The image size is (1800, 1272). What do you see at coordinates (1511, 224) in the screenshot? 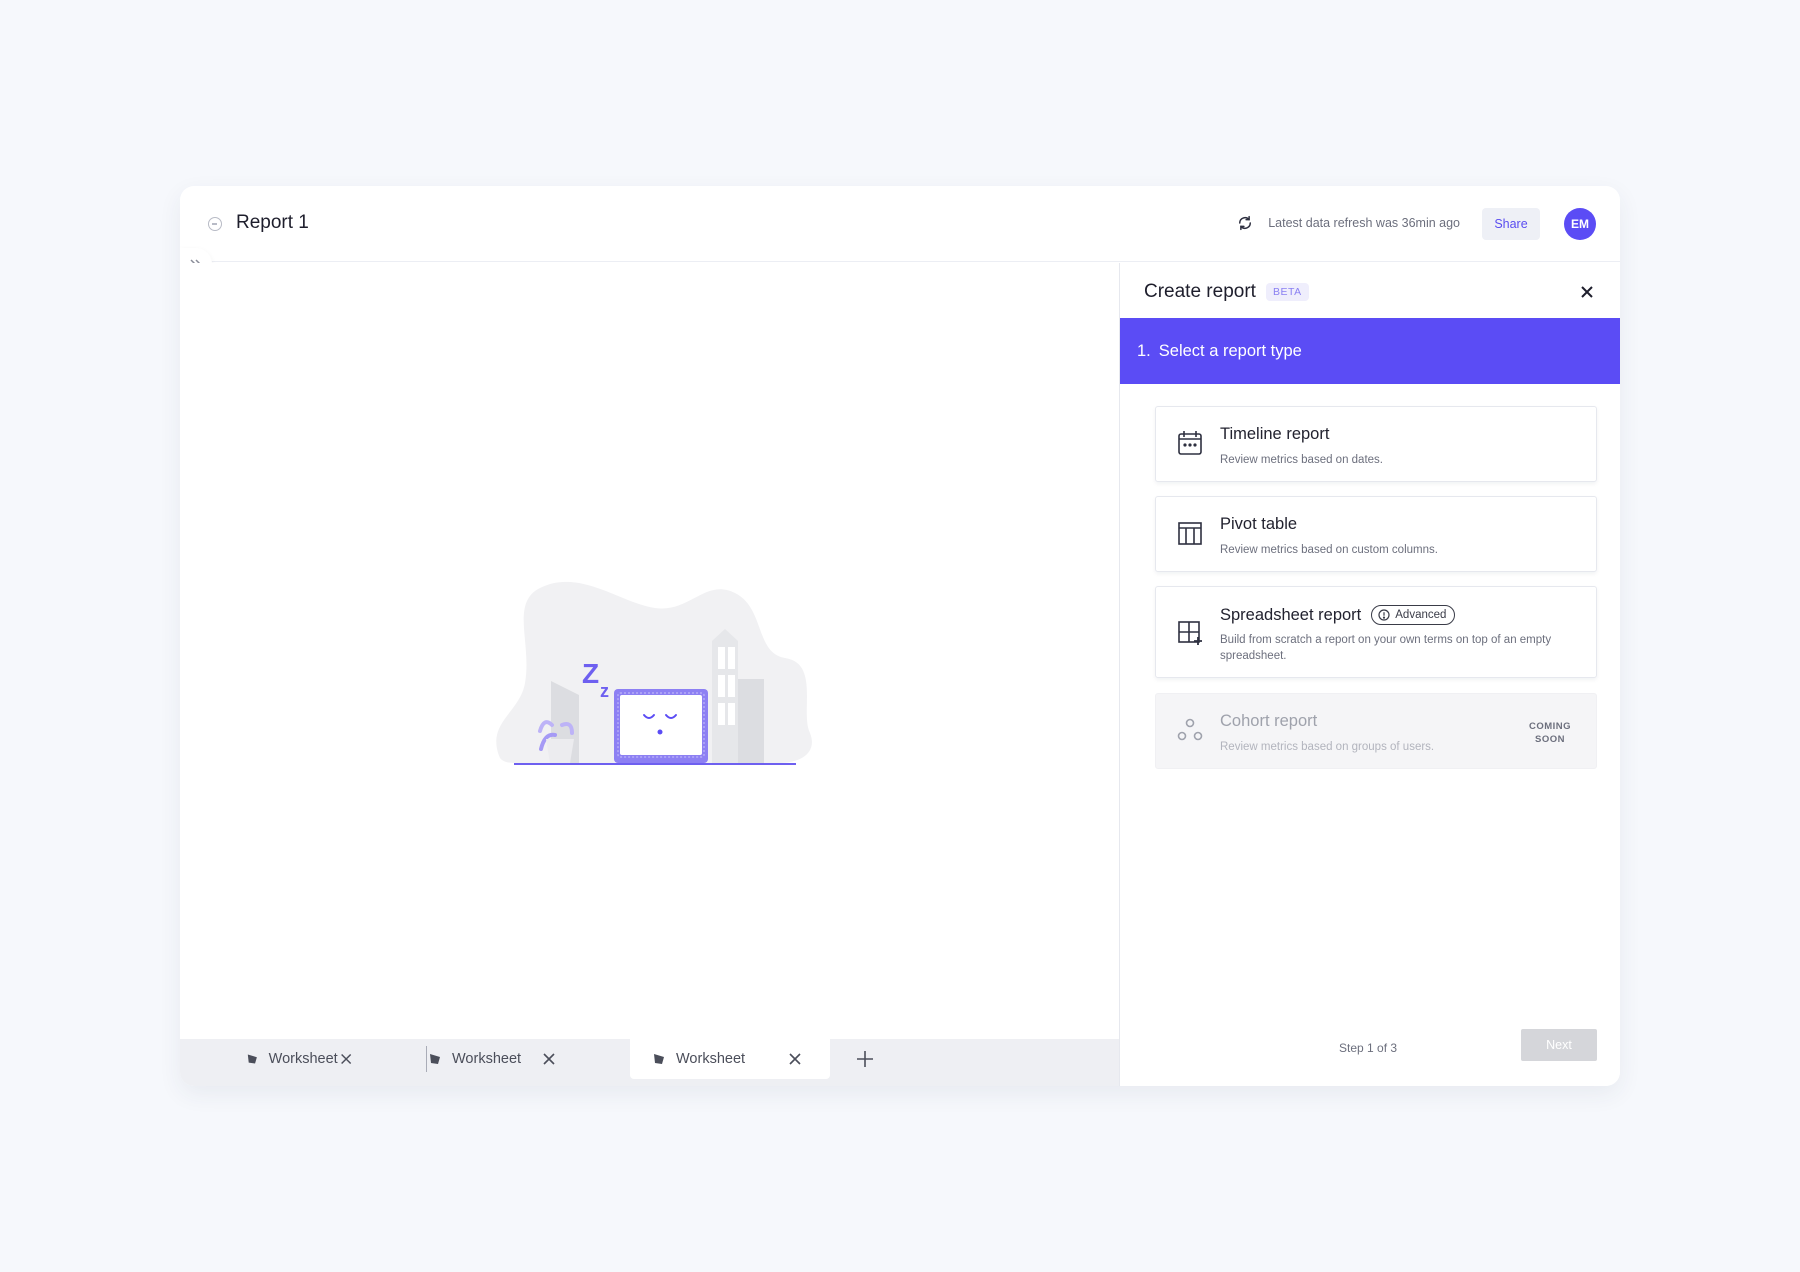
I see `share-button: Share` at bounding box center [1511, 224].